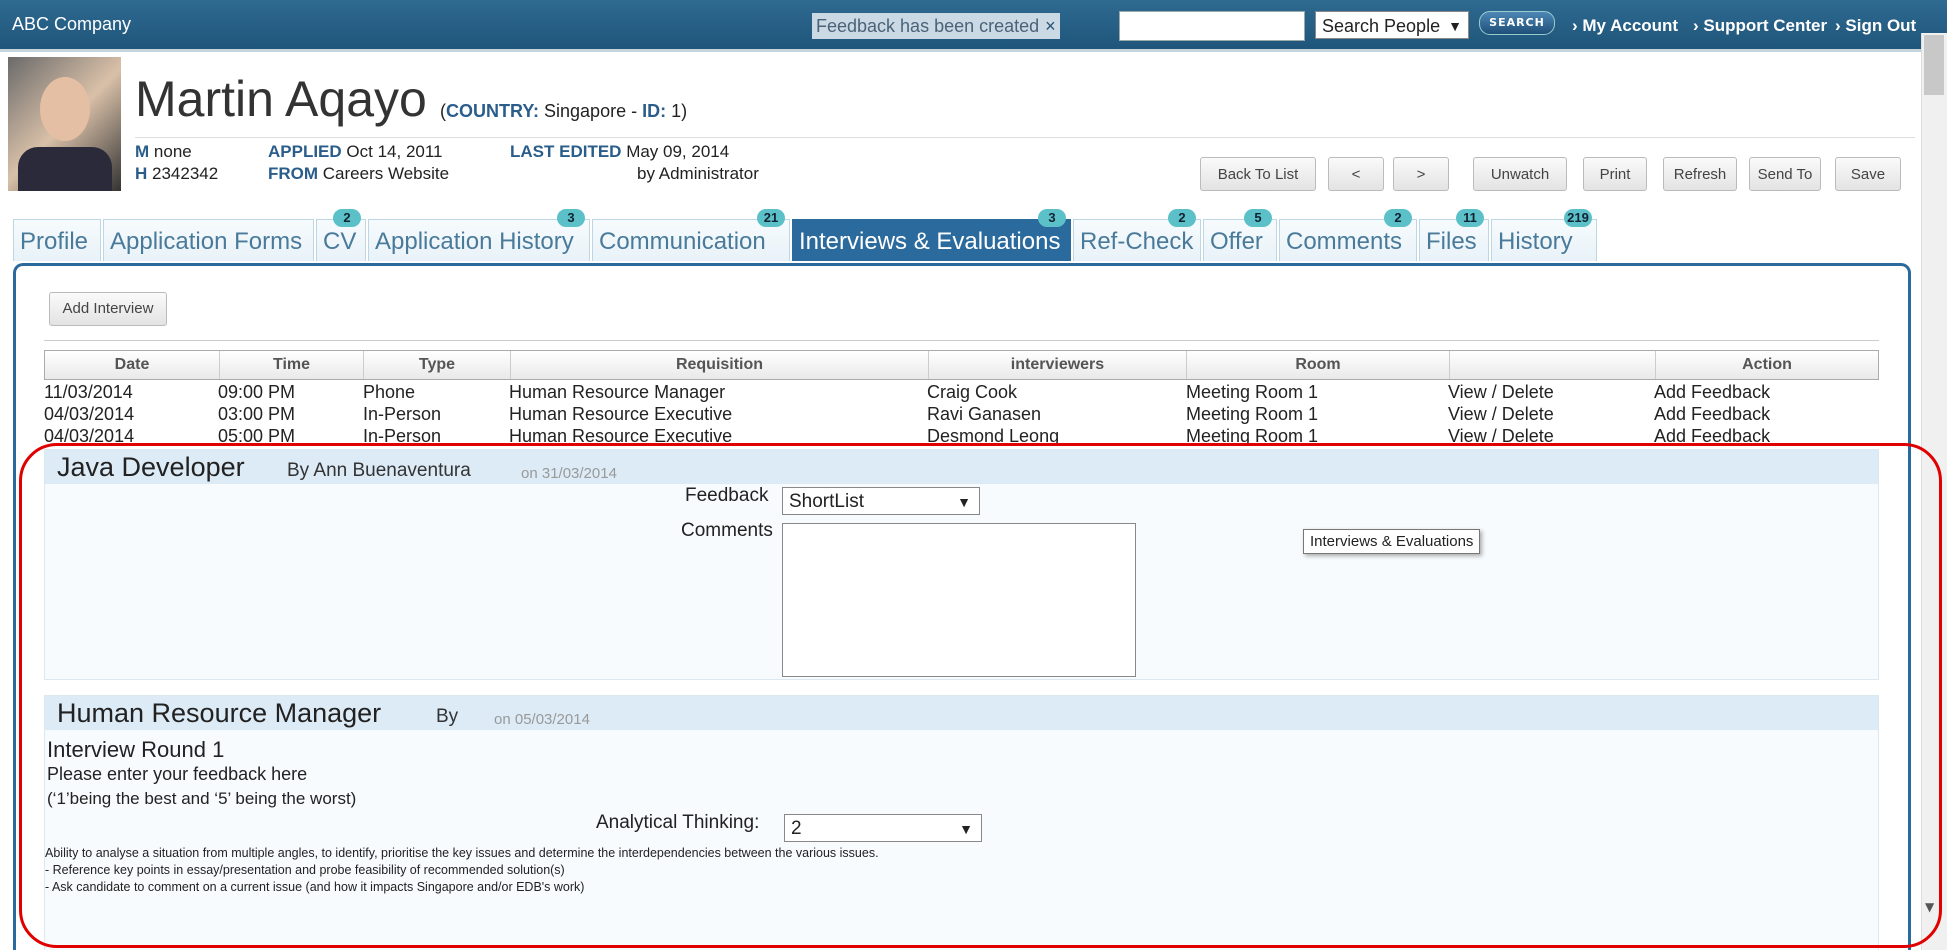  I want to click on tab-history: History 219, so click(1544, 235).